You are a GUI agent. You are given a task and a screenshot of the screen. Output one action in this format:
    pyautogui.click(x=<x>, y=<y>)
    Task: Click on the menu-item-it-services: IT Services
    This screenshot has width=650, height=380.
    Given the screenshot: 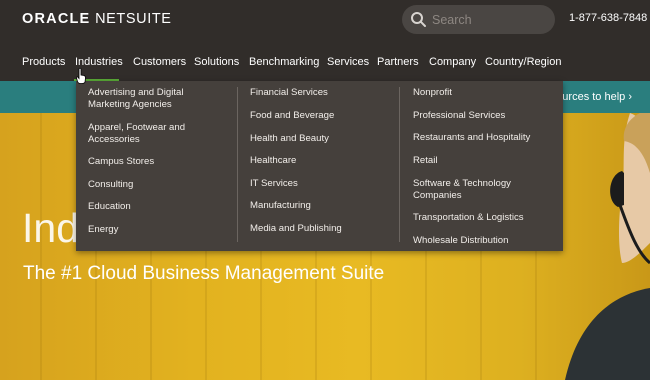 What is the action you would take?
    pyautogui.click(x=320, y=184)
    